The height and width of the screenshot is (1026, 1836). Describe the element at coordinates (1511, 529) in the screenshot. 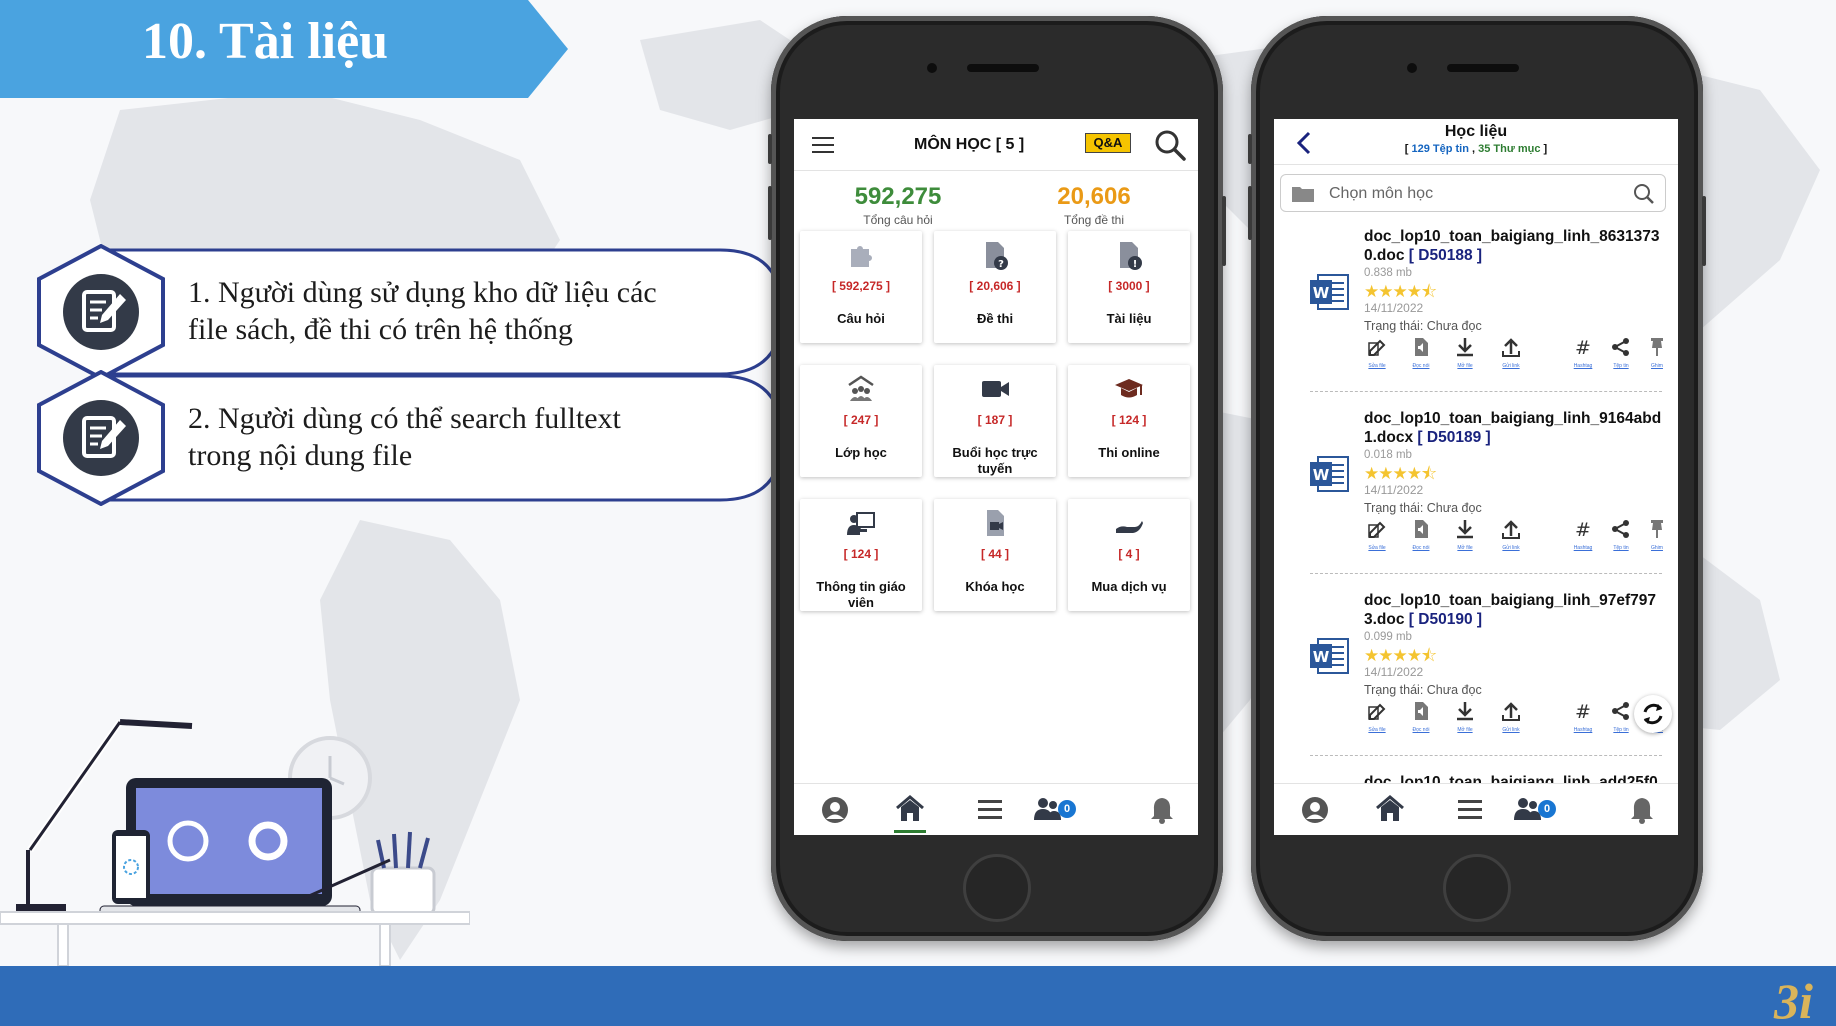

I see `upload-icon` at that location.